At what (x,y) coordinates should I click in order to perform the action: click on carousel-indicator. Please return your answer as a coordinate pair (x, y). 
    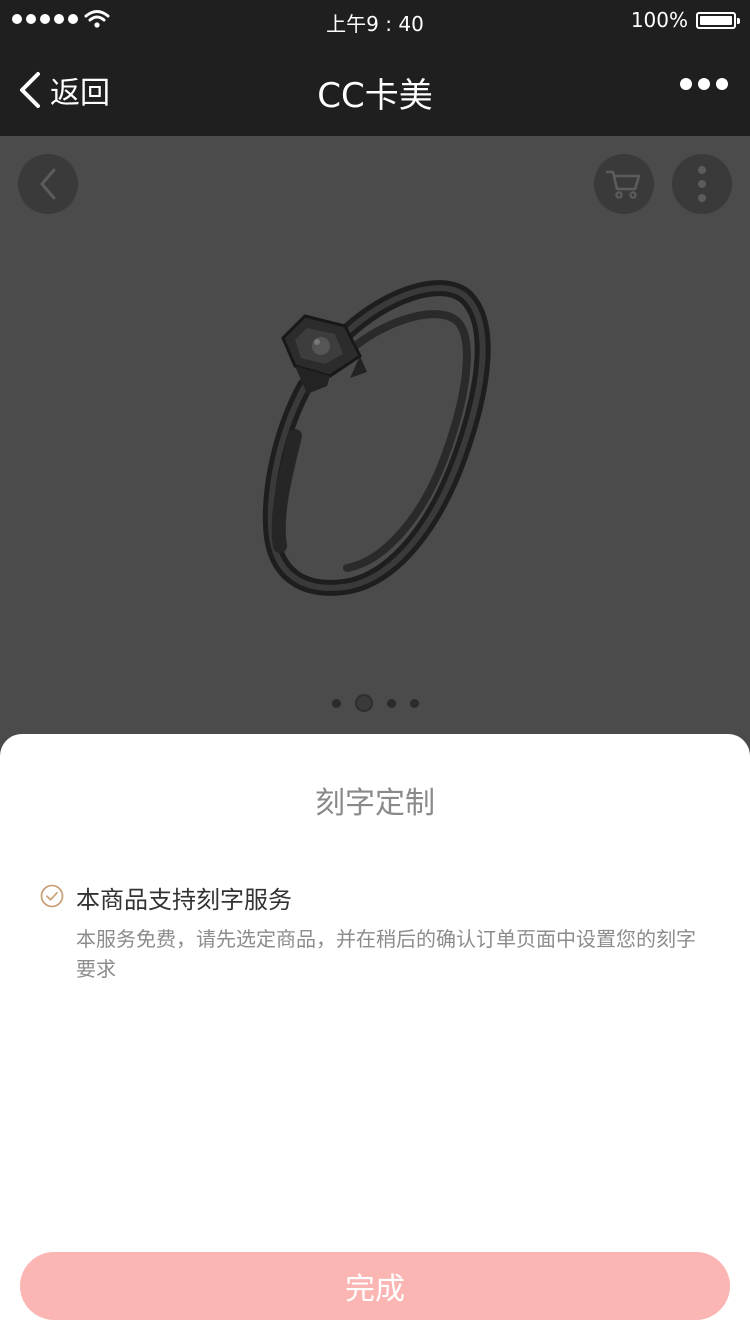
    Looking at the image, I should click on (375, 703).